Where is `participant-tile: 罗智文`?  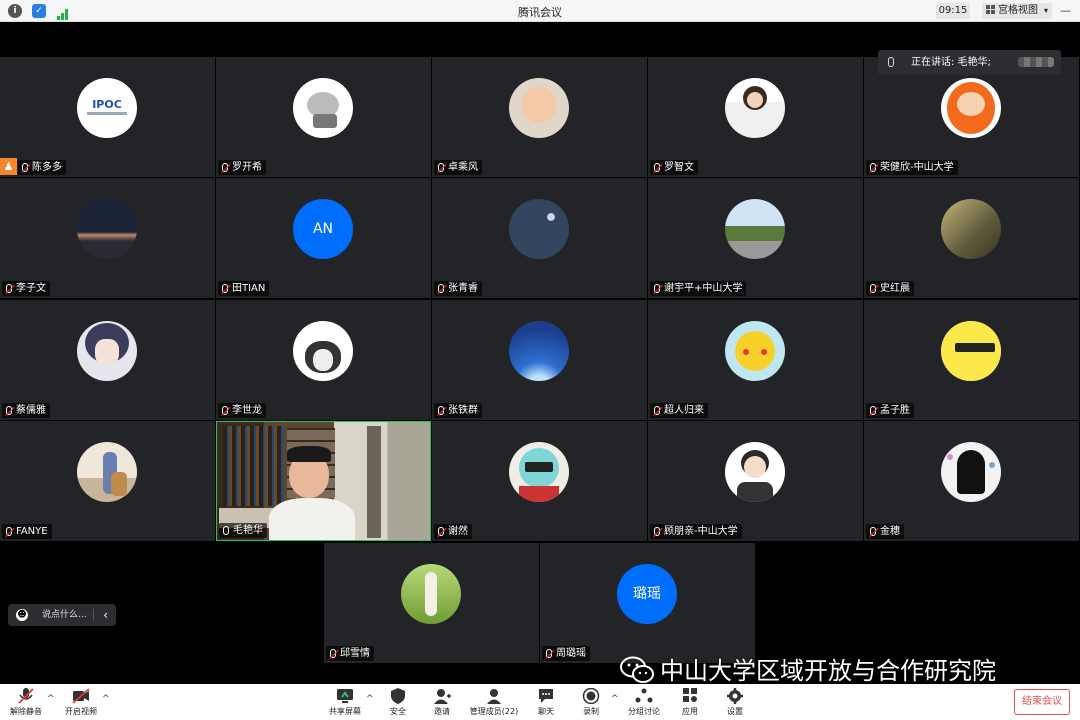
participant-tile: 罗智文 is located at coordinates (755, 117).